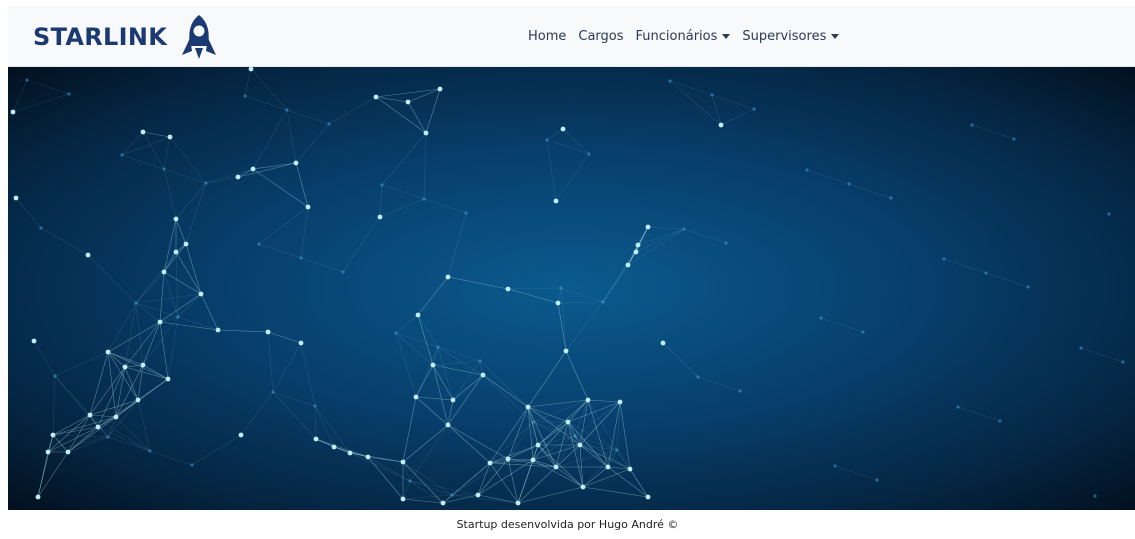 Image resolution: width=1135 pixels, height=539 pixels. I want to click on footer: Startup desenvolvida por Hugo André ©, so click(567, 524).